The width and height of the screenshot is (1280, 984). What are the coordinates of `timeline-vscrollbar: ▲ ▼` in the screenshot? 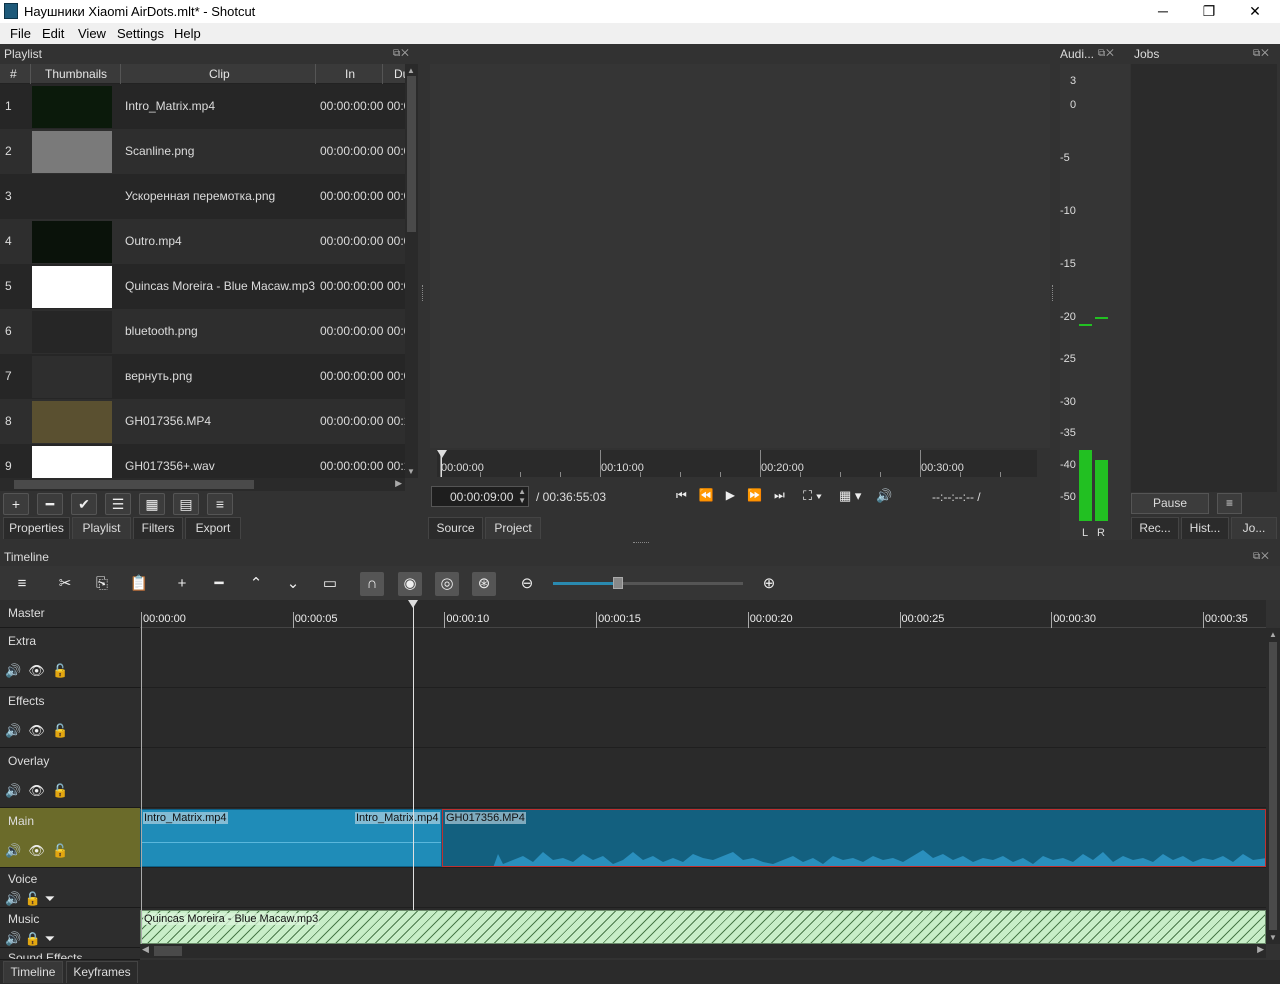 It's located at (1273, 786).